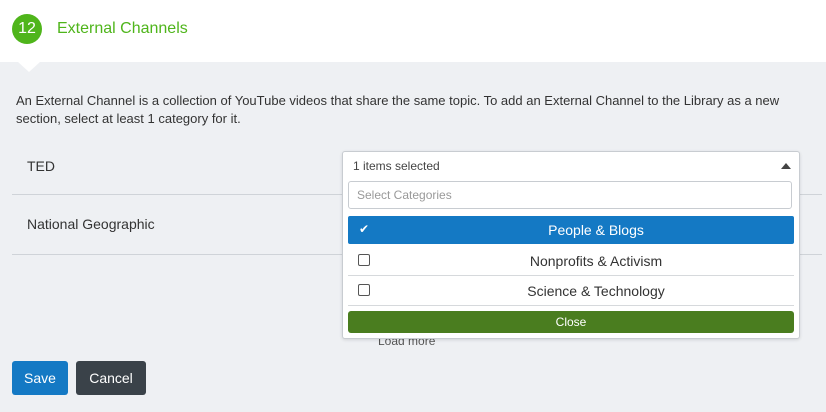 The width and height of the screenshot is (826, 412). What do you see at coordinates (571, 322) in the screenshot?
I see `dropdown-close-button: Close` at bounding box center [571, 322].